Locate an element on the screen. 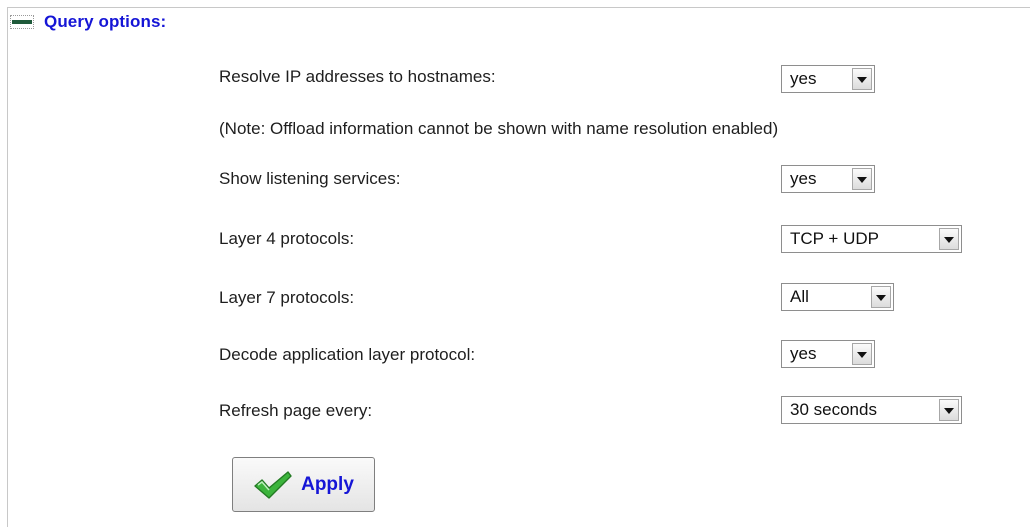 Image resolution: width=1030 pixels, height=527 pixels. apply-button: Apply is located at coordinates (303, 484).